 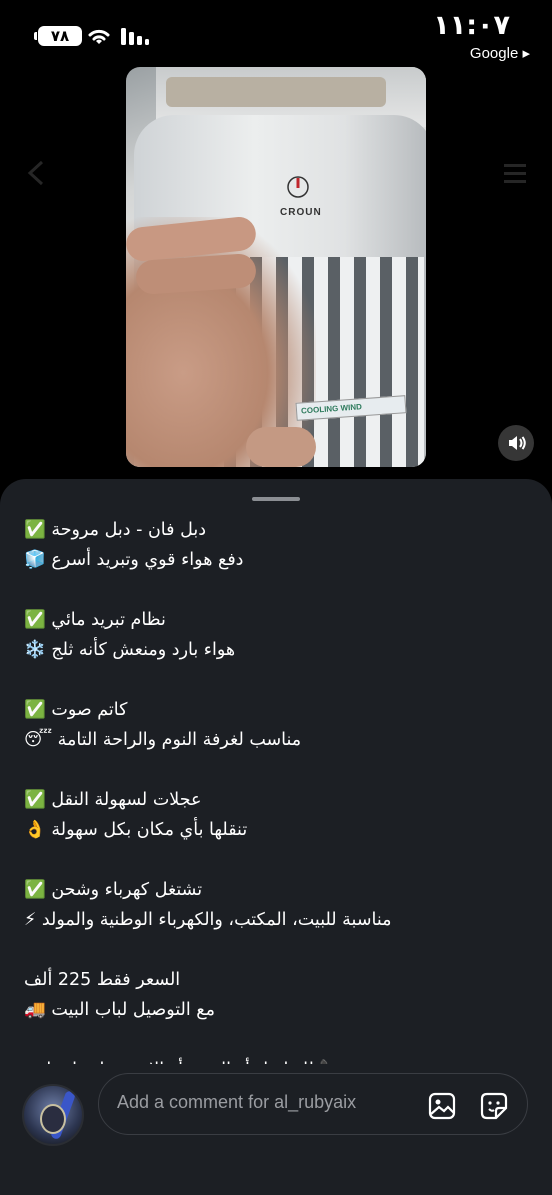 What do you see at coordinates (102, 980) in the screenshot?
I see `caption-line: السعر فقط 225 ألف` at bounding box center [102, 980].